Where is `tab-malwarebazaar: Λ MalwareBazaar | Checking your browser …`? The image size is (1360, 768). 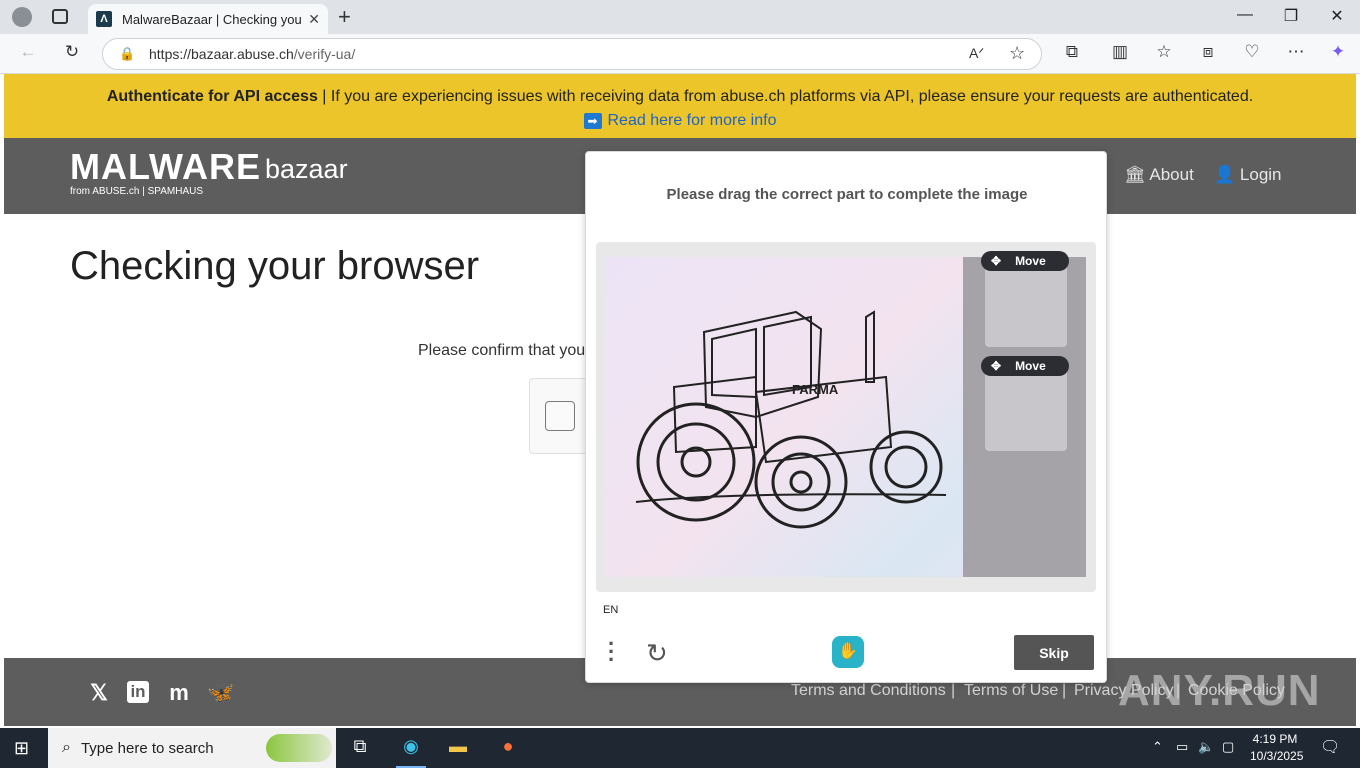 tab-malwarebazaar: Λ MalwareBazaar | Checking your browser … is located at coordinates (208, 19).